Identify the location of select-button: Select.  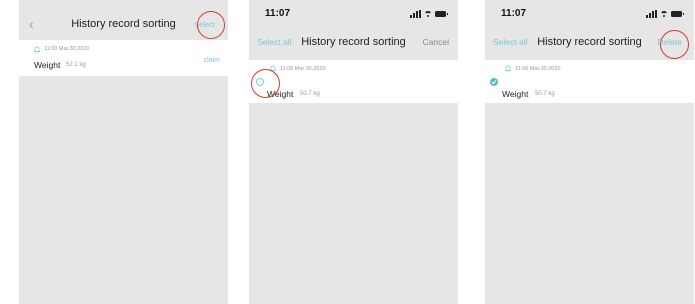
(204, 24).